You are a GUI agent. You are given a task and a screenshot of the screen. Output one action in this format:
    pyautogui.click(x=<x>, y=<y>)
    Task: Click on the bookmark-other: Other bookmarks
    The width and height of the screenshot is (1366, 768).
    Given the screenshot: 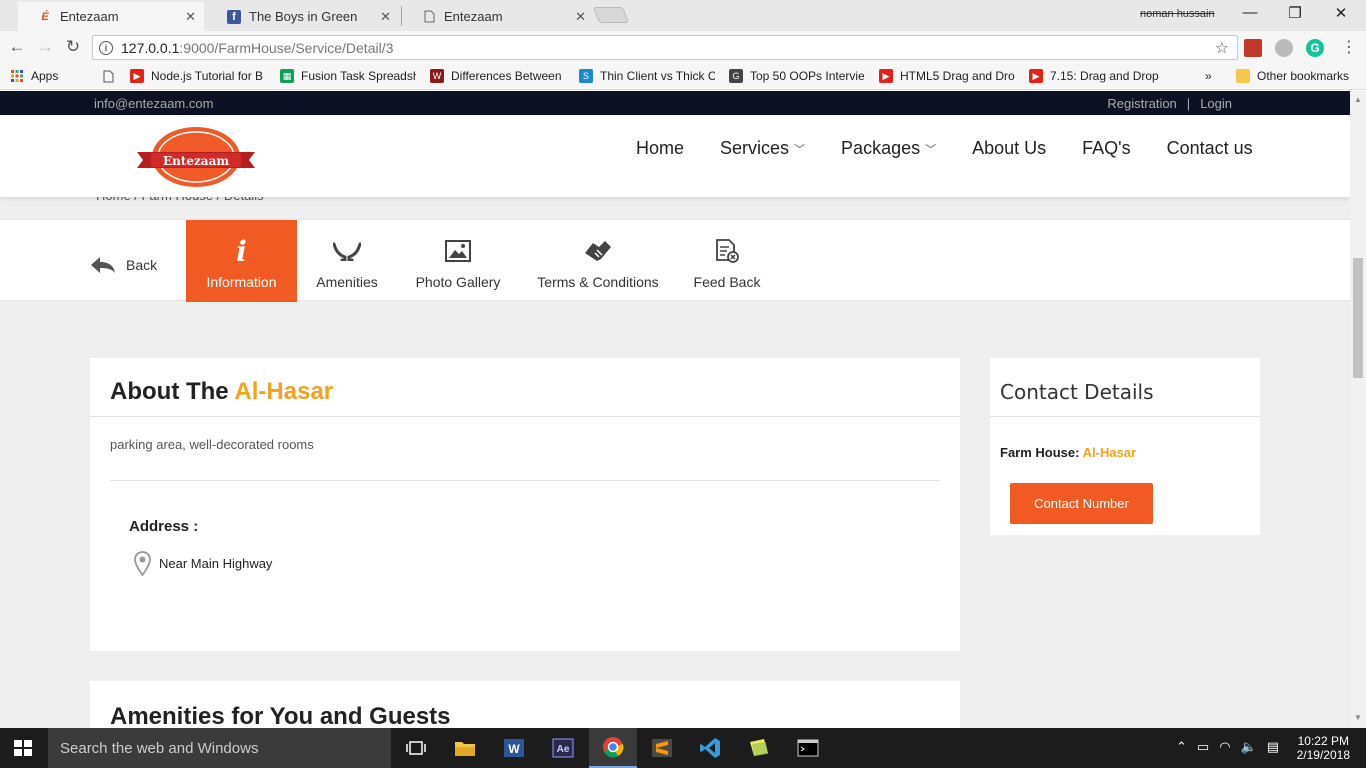 What is the action you would take?
    pyautogui.click(x=1292, y=76)
    